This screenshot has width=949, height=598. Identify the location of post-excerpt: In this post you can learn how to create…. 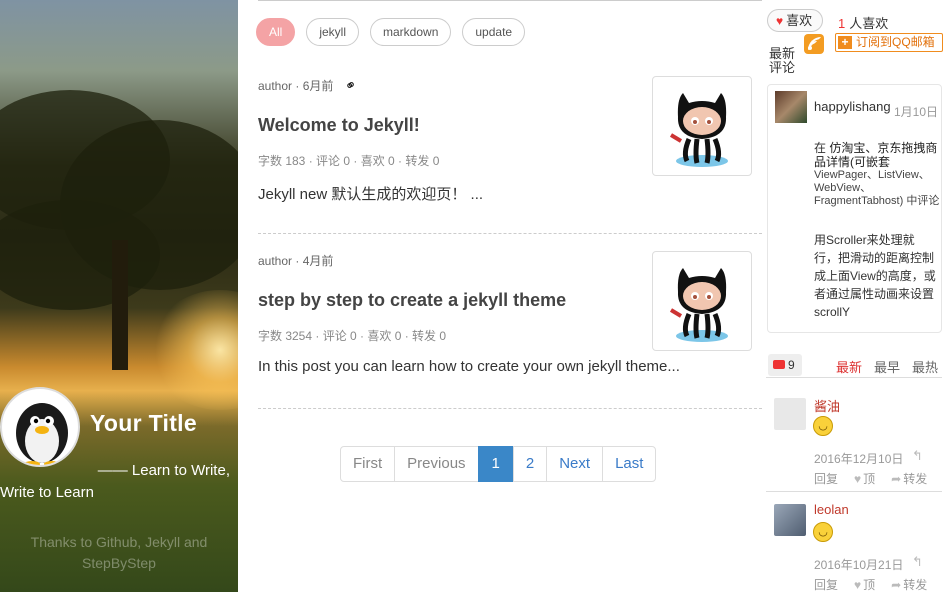
(469, 366).